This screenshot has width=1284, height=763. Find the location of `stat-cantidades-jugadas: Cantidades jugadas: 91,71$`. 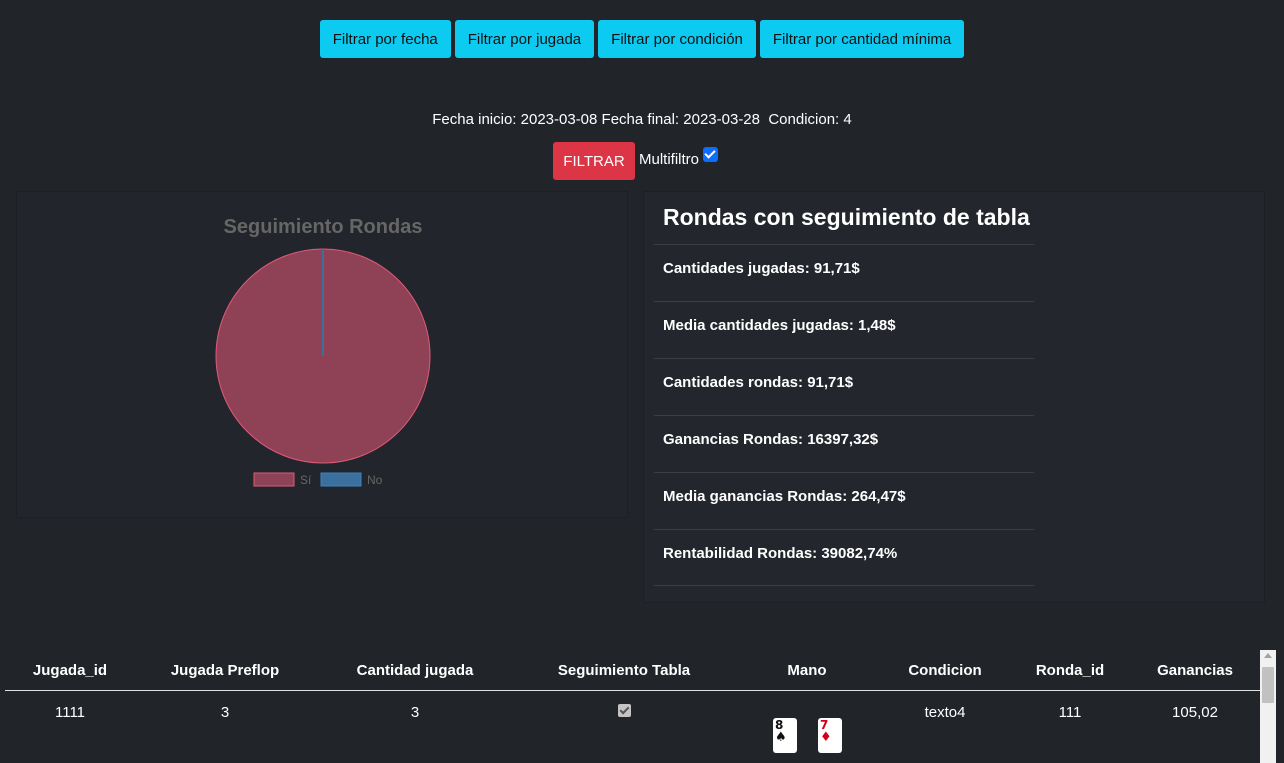

stat-cantidades-jugadas: Cantidades jugadas: 91,71$ is located at coordinates (844, 272).